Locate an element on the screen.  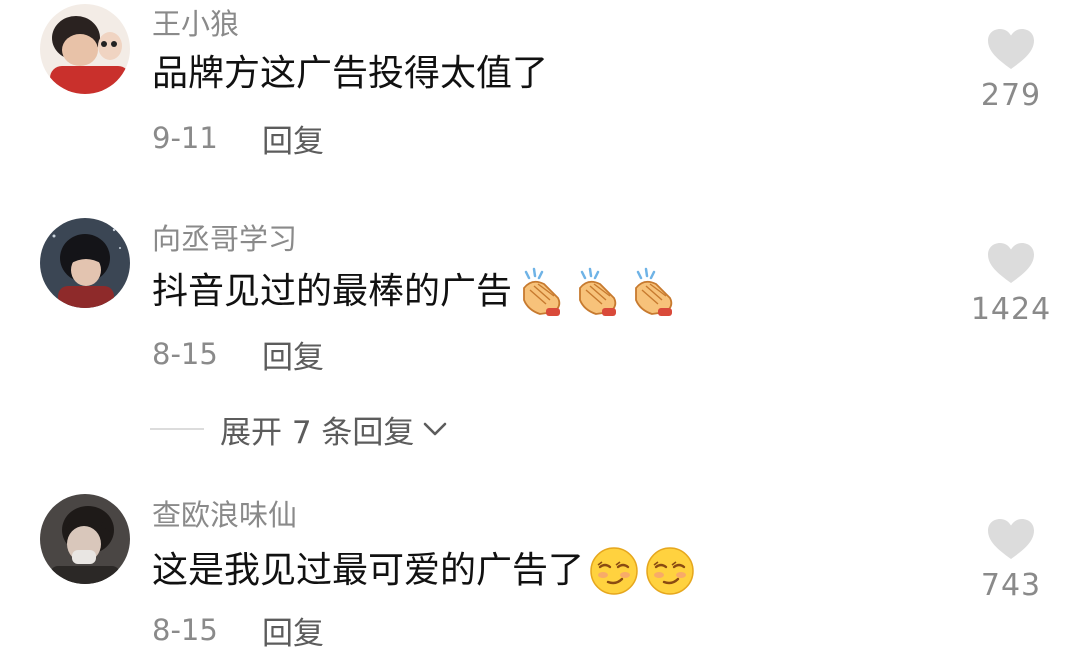
like-count: 279 is located at coordinates (1011, 95).